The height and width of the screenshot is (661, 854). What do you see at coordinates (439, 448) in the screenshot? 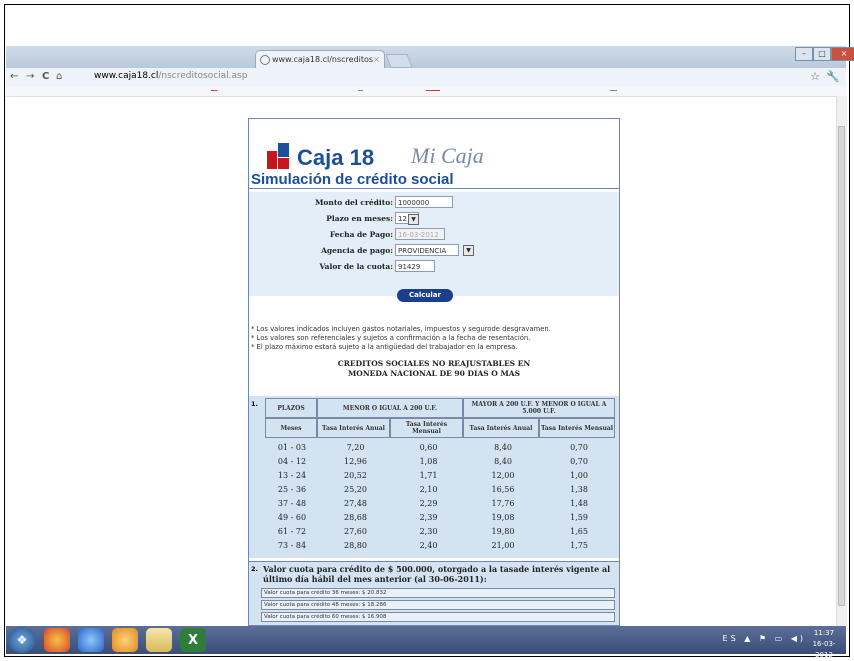
I see `table-row: 01 - 03 7,20 0,60 8,40 0,70` at bounding box center [439, 448].